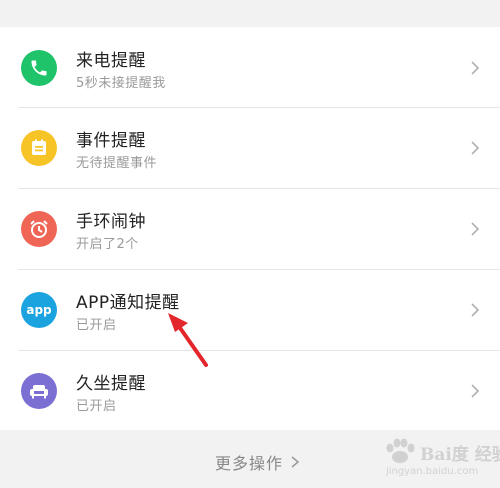  Describe the element at coordinates (39, 229) in the screenshot. I see `alarm-clock-icon` at that location.